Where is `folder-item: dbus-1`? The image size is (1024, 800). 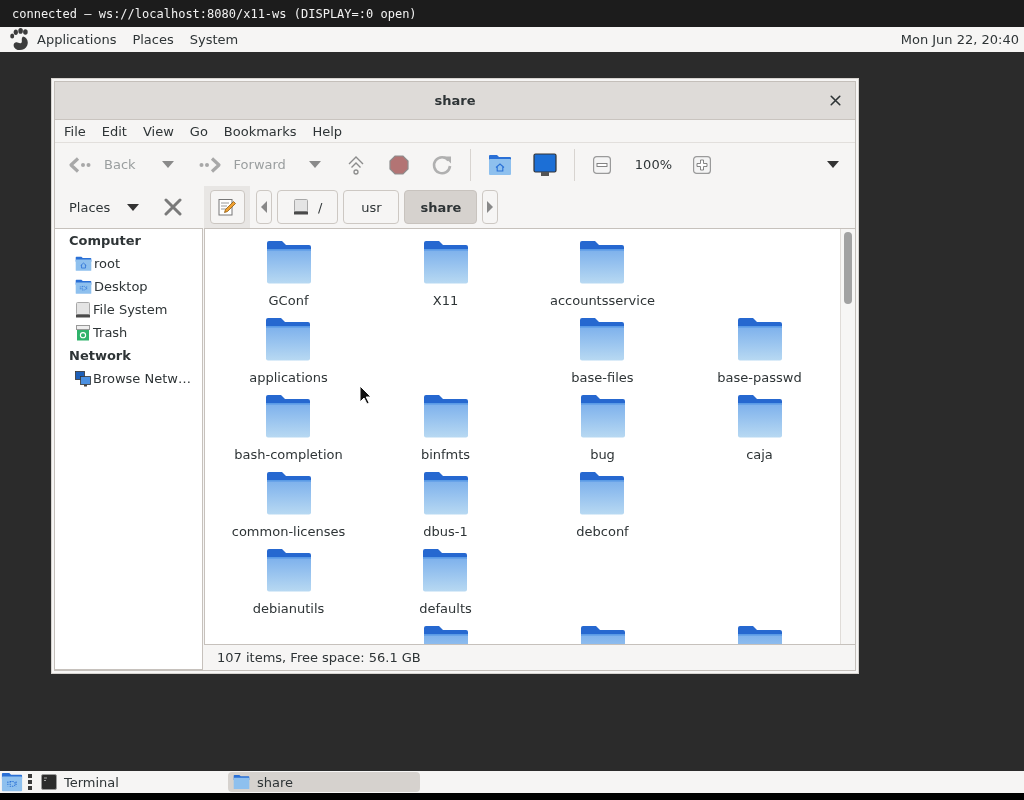 folder-item: dbus-1 is located at coordinates (445, 505).